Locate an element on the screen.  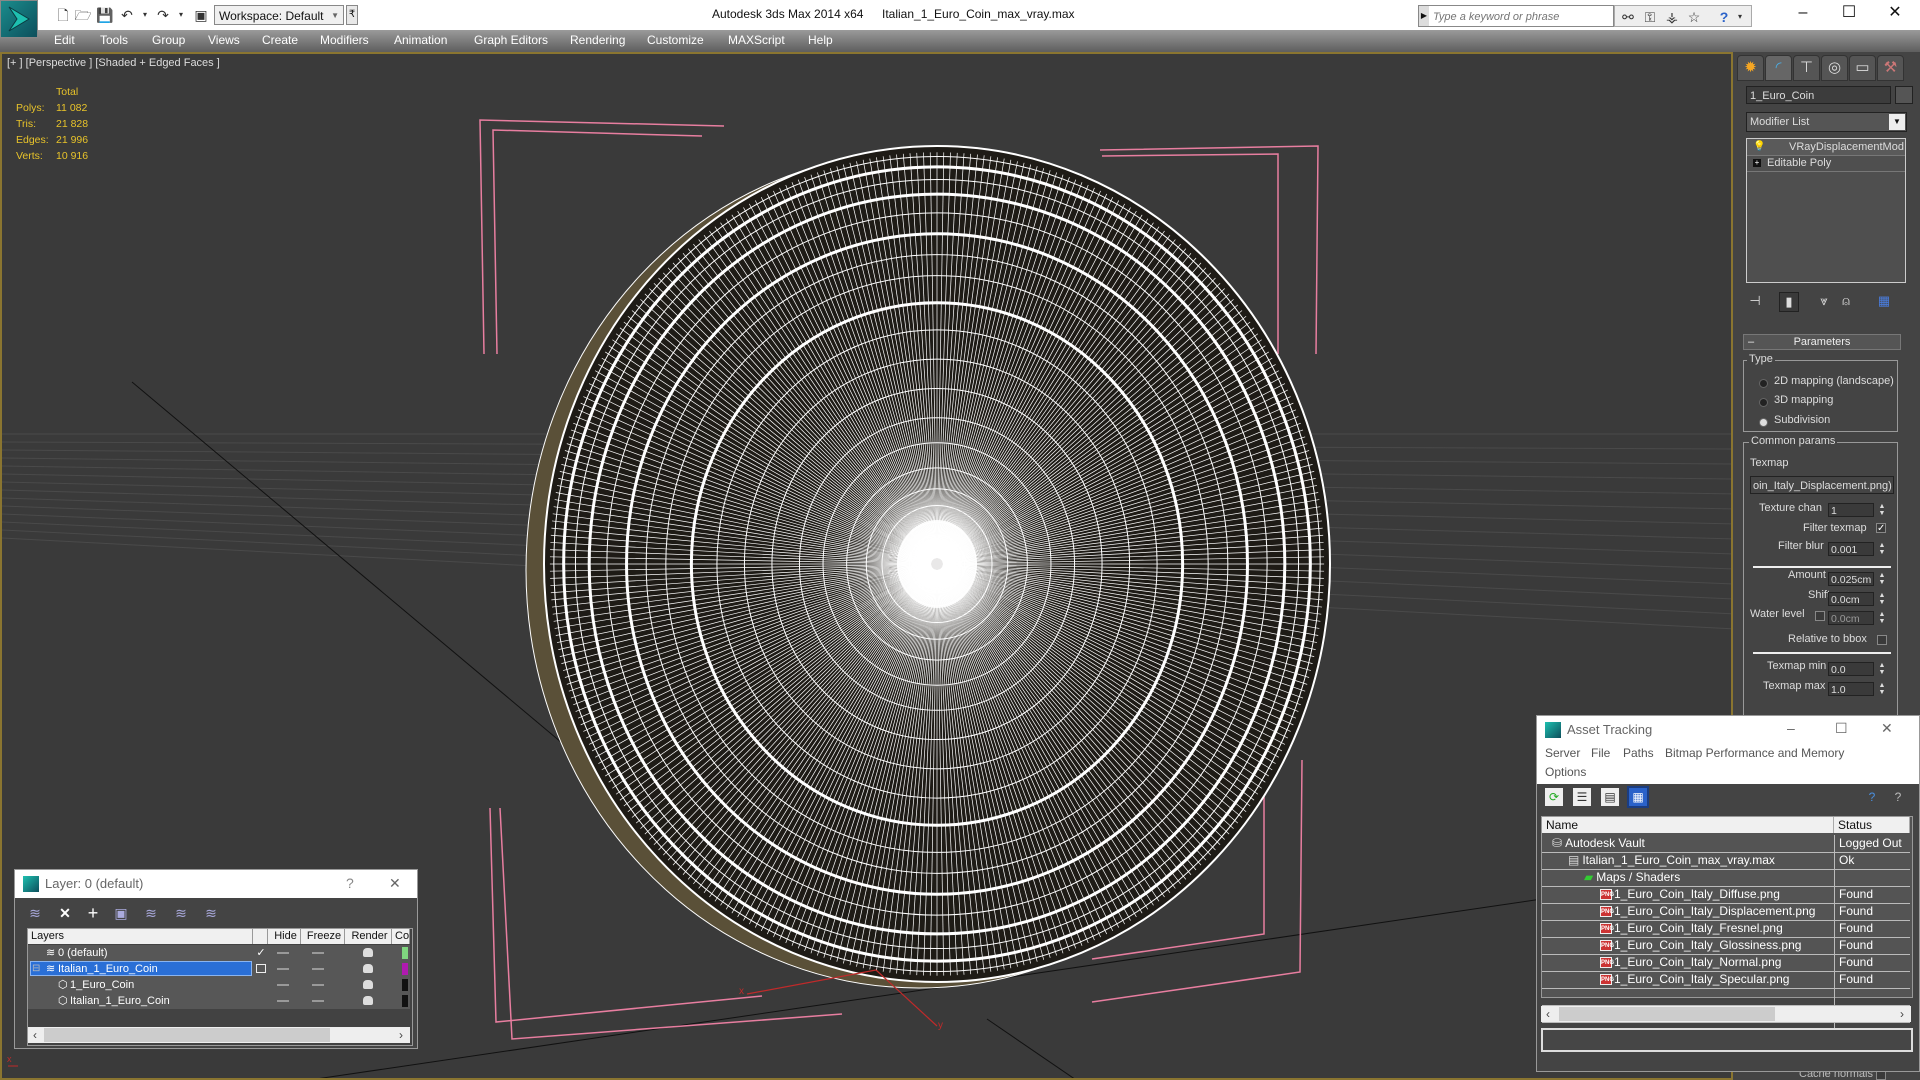
app-menu-button is located at coordinates (19, 19).